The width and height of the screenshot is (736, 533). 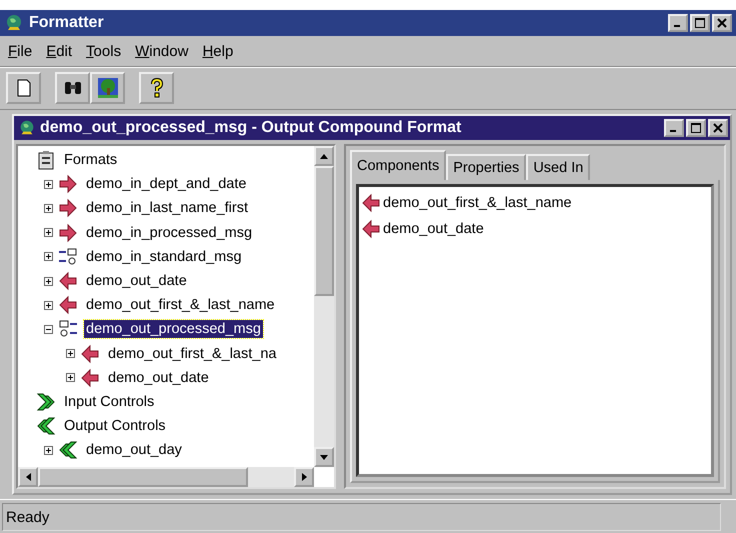 What do you see at coordinates (173, 329) in the screenshot?
I see `tree-item: demo_out_processed_msg` at bounding box center [173, 329].